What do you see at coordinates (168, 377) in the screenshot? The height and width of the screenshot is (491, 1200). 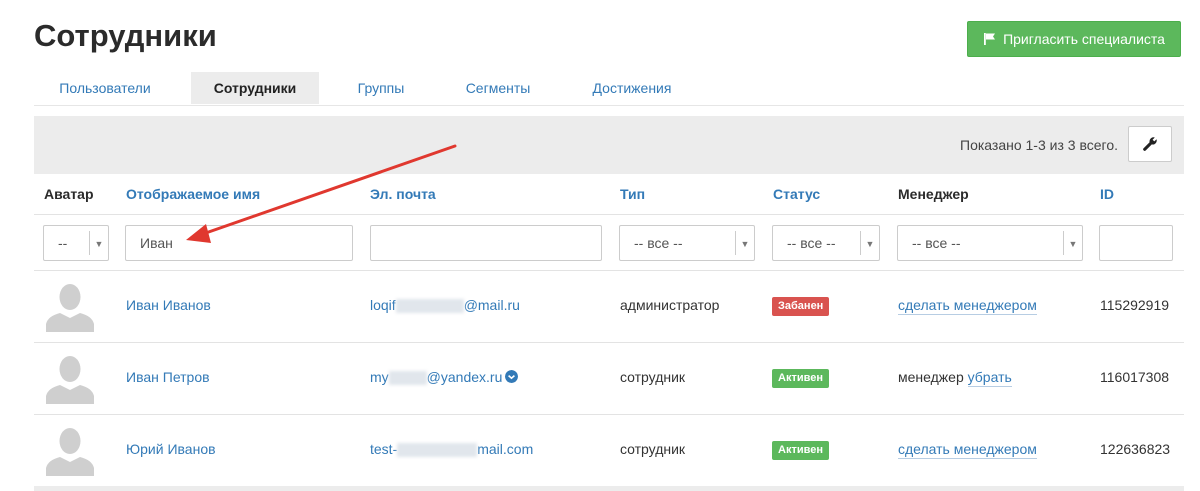 I see `user-name-link: Иван Петров` at bounding box center [168, 377].